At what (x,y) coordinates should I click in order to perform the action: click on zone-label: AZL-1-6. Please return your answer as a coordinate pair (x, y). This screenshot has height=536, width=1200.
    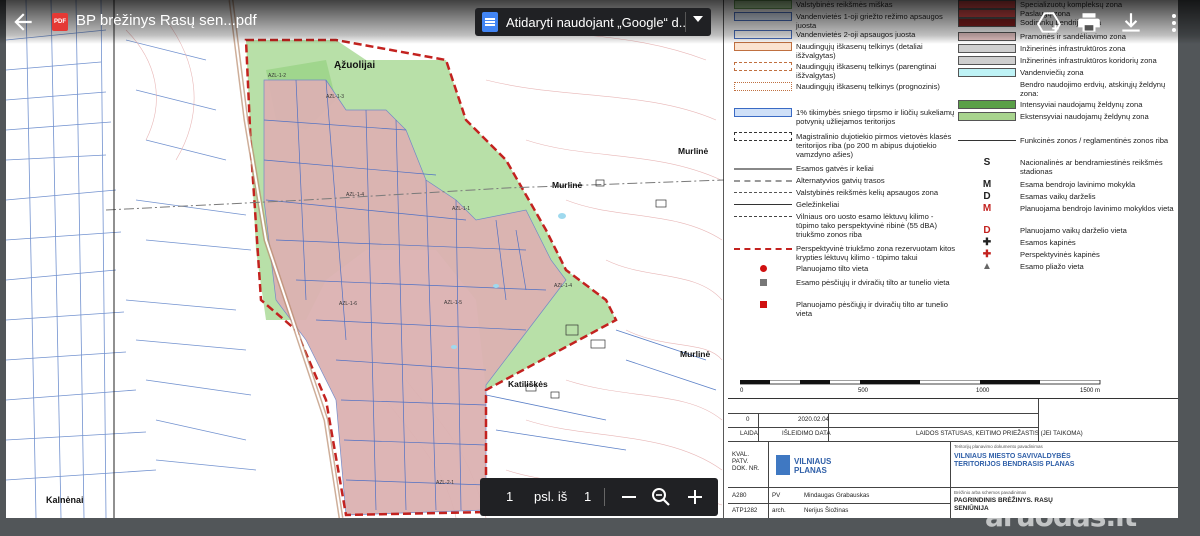
    Looking at the image, I should click on (348, 304).